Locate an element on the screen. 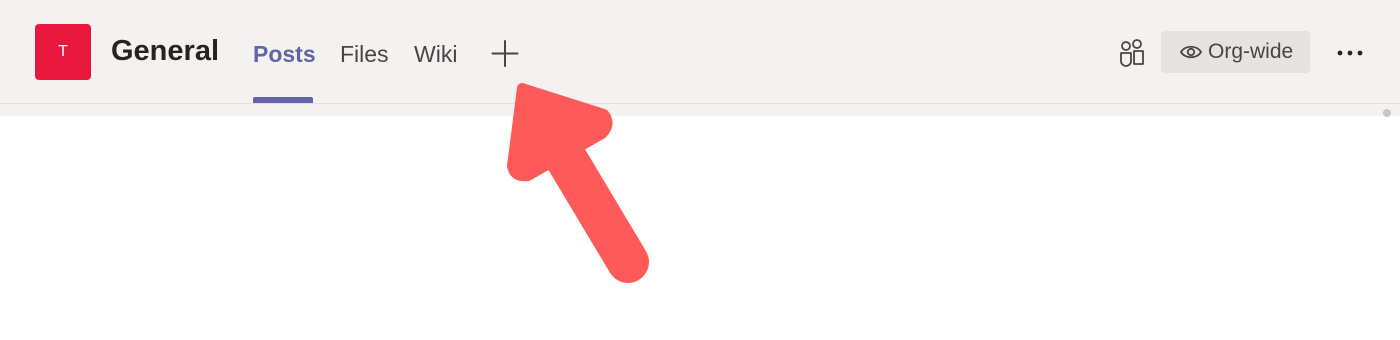 The image size is (1400, 340). channel-members-button is located at coordinates (1132, 54).